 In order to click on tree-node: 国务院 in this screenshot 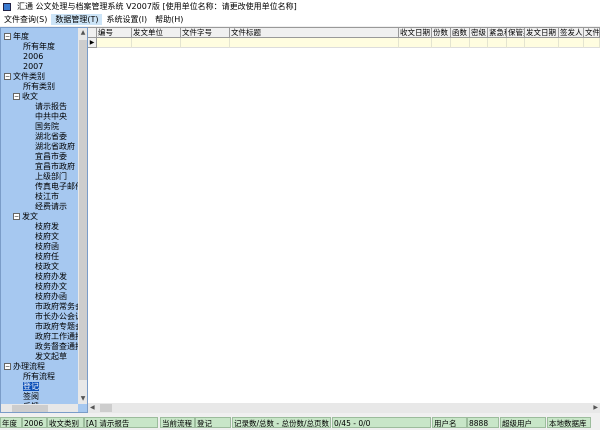, I will do `click(47, 127)`.